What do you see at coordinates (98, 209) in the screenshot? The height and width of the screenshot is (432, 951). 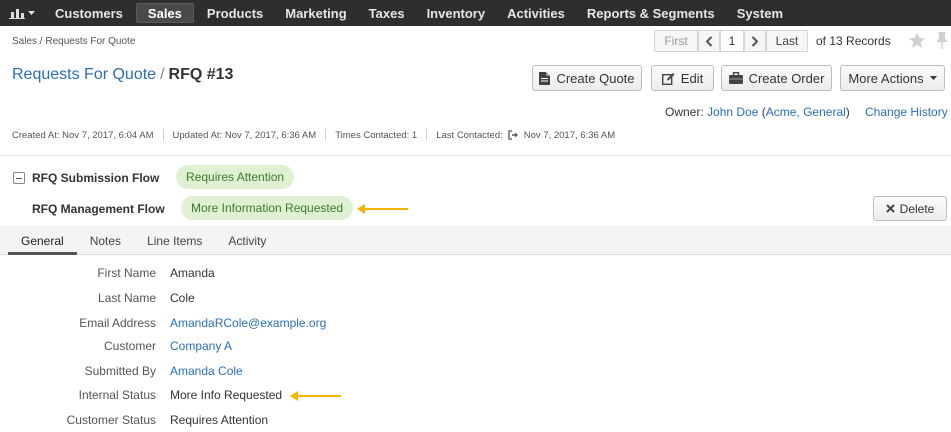 I see `workflow-management-label: RFQ Management Flow` at bounding box center [98, 209].